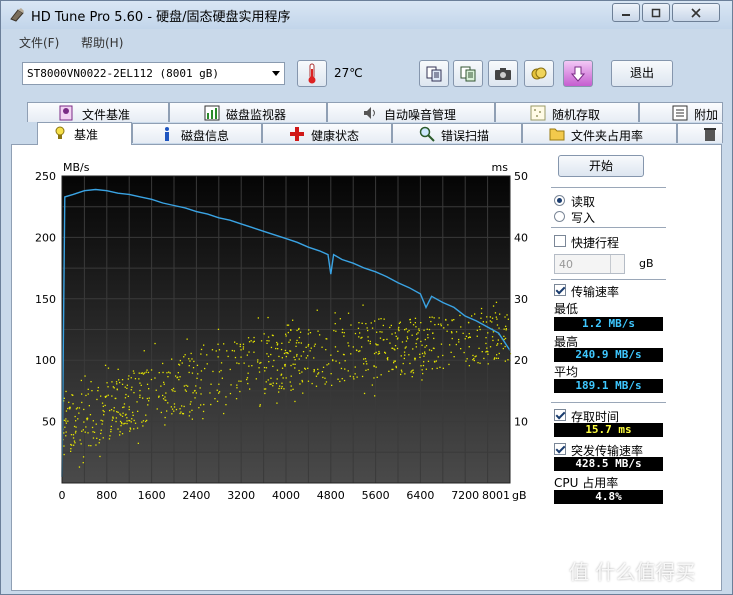  What do you see at coordinates (560, 290) in the screenshot?
I see `transfer-rate-checkbox` at bounding box center [560, 290].